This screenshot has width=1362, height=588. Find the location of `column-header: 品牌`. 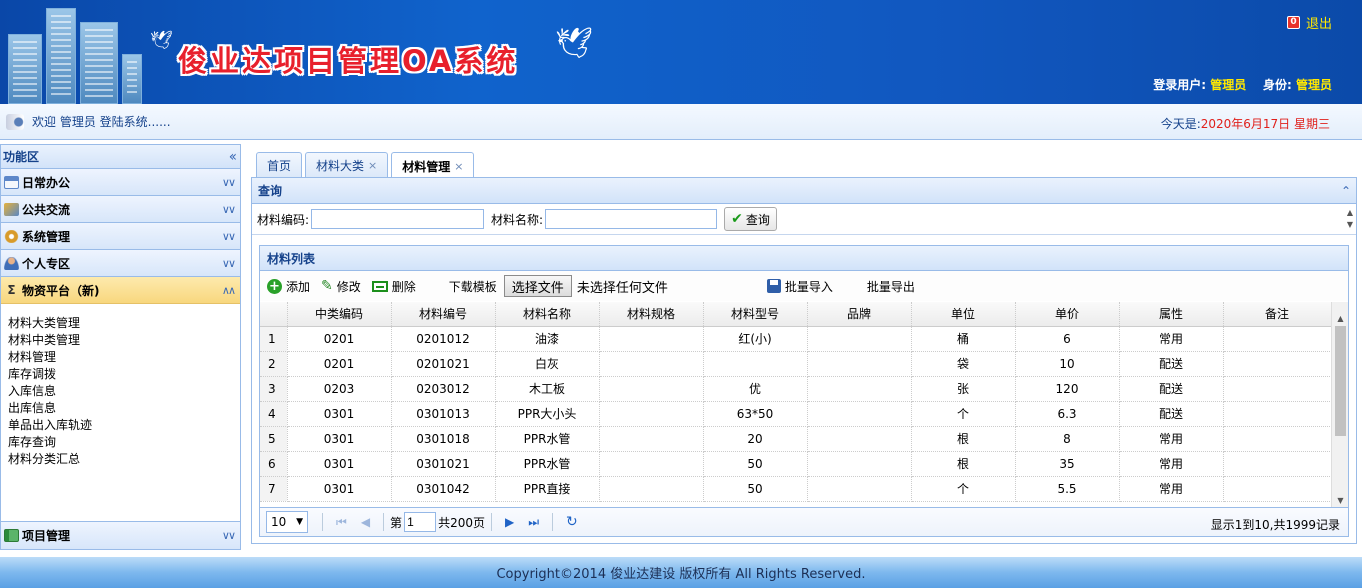

column-header: 品牌 is located at coordinates (859, 314).